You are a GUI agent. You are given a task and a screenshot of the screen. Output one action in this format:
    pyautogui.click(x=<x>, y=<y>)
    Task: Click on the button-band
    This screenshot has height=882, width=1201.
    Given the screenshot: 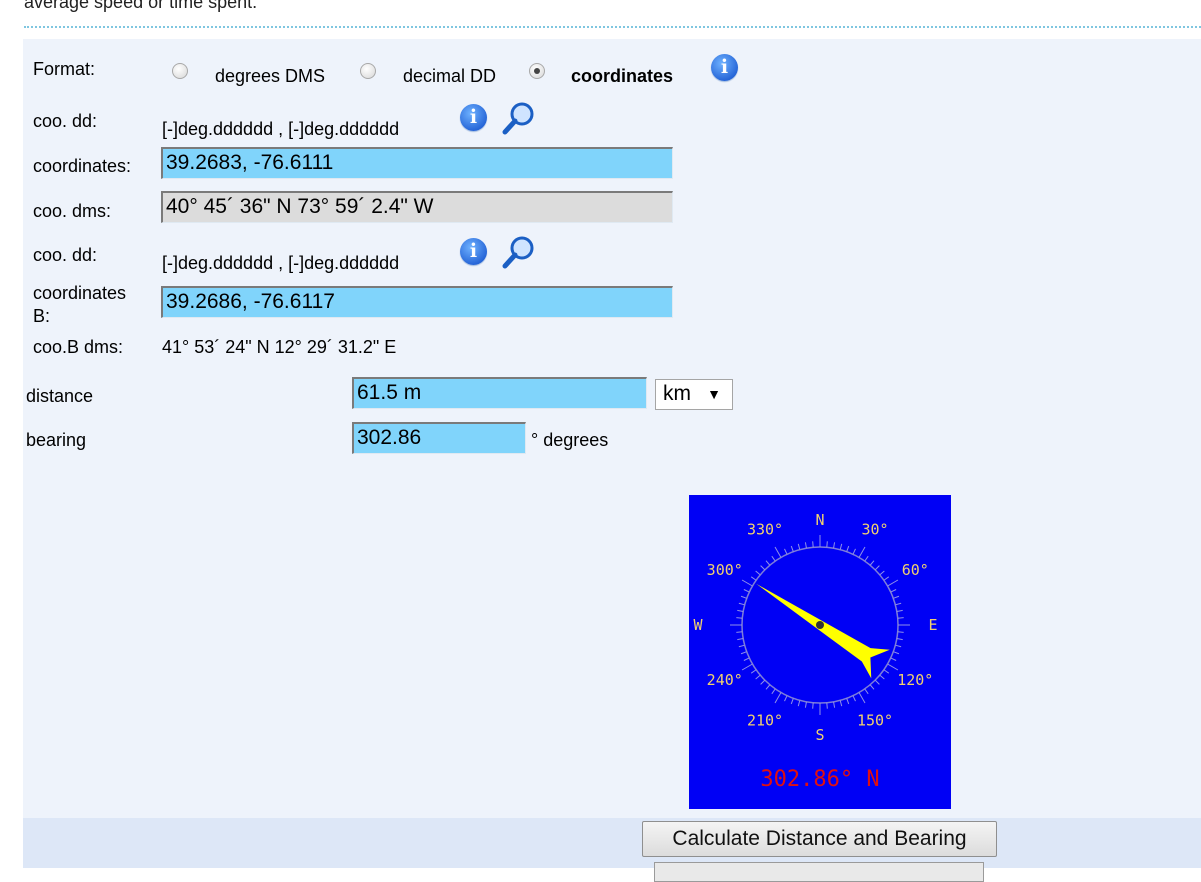 What is the action you would take?
    pyautogui.click(x=612, y=843)
    